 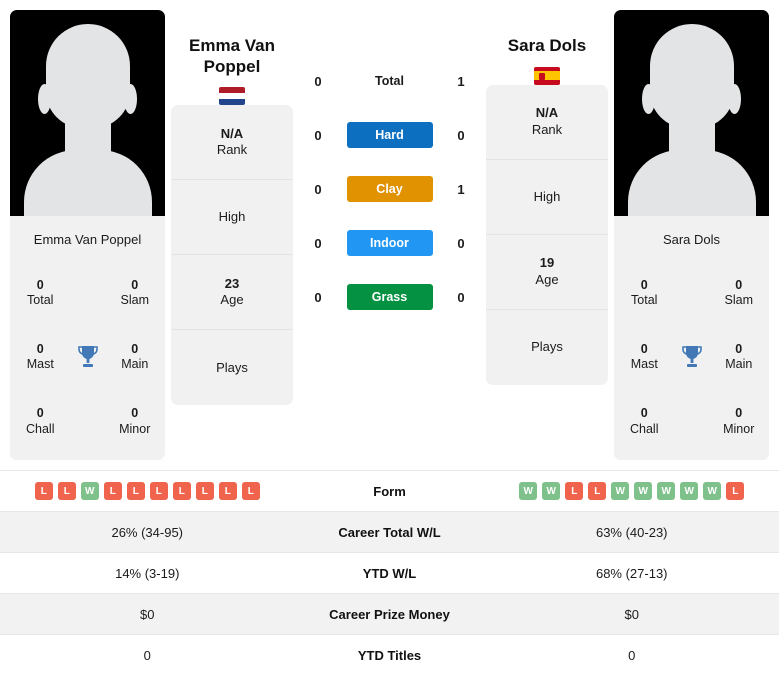 I want to click on right-titles-main-value: 0, so click(x=739, y=348).